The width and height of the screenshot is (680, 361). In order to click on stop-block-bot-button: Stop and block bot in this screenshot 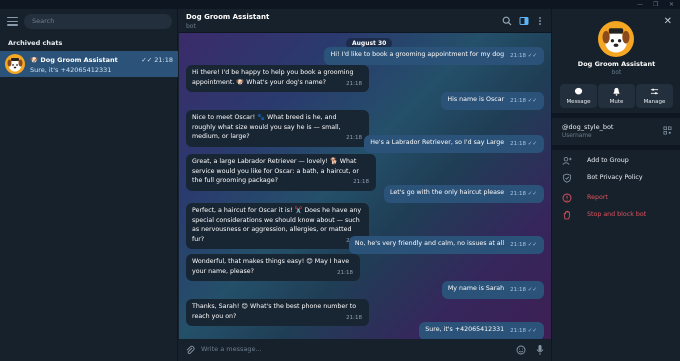, I will do `click(616, 215)`.